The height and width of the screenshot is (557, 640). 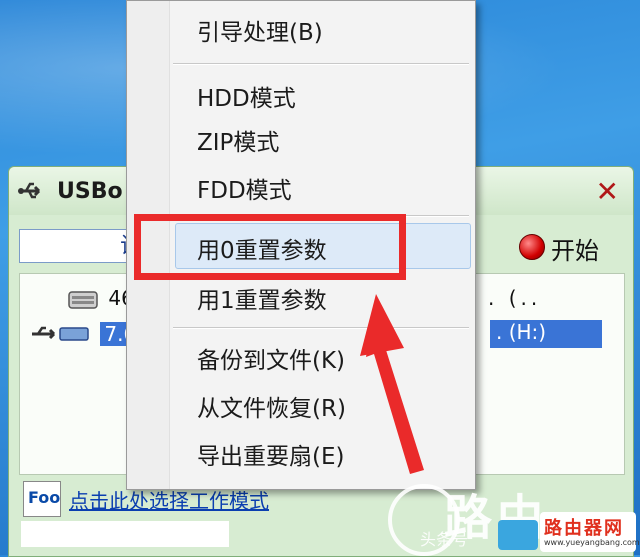 I want to click on watermark-badge: 路由器网 www.yueyangbang.com, so click(x=590, y=532).